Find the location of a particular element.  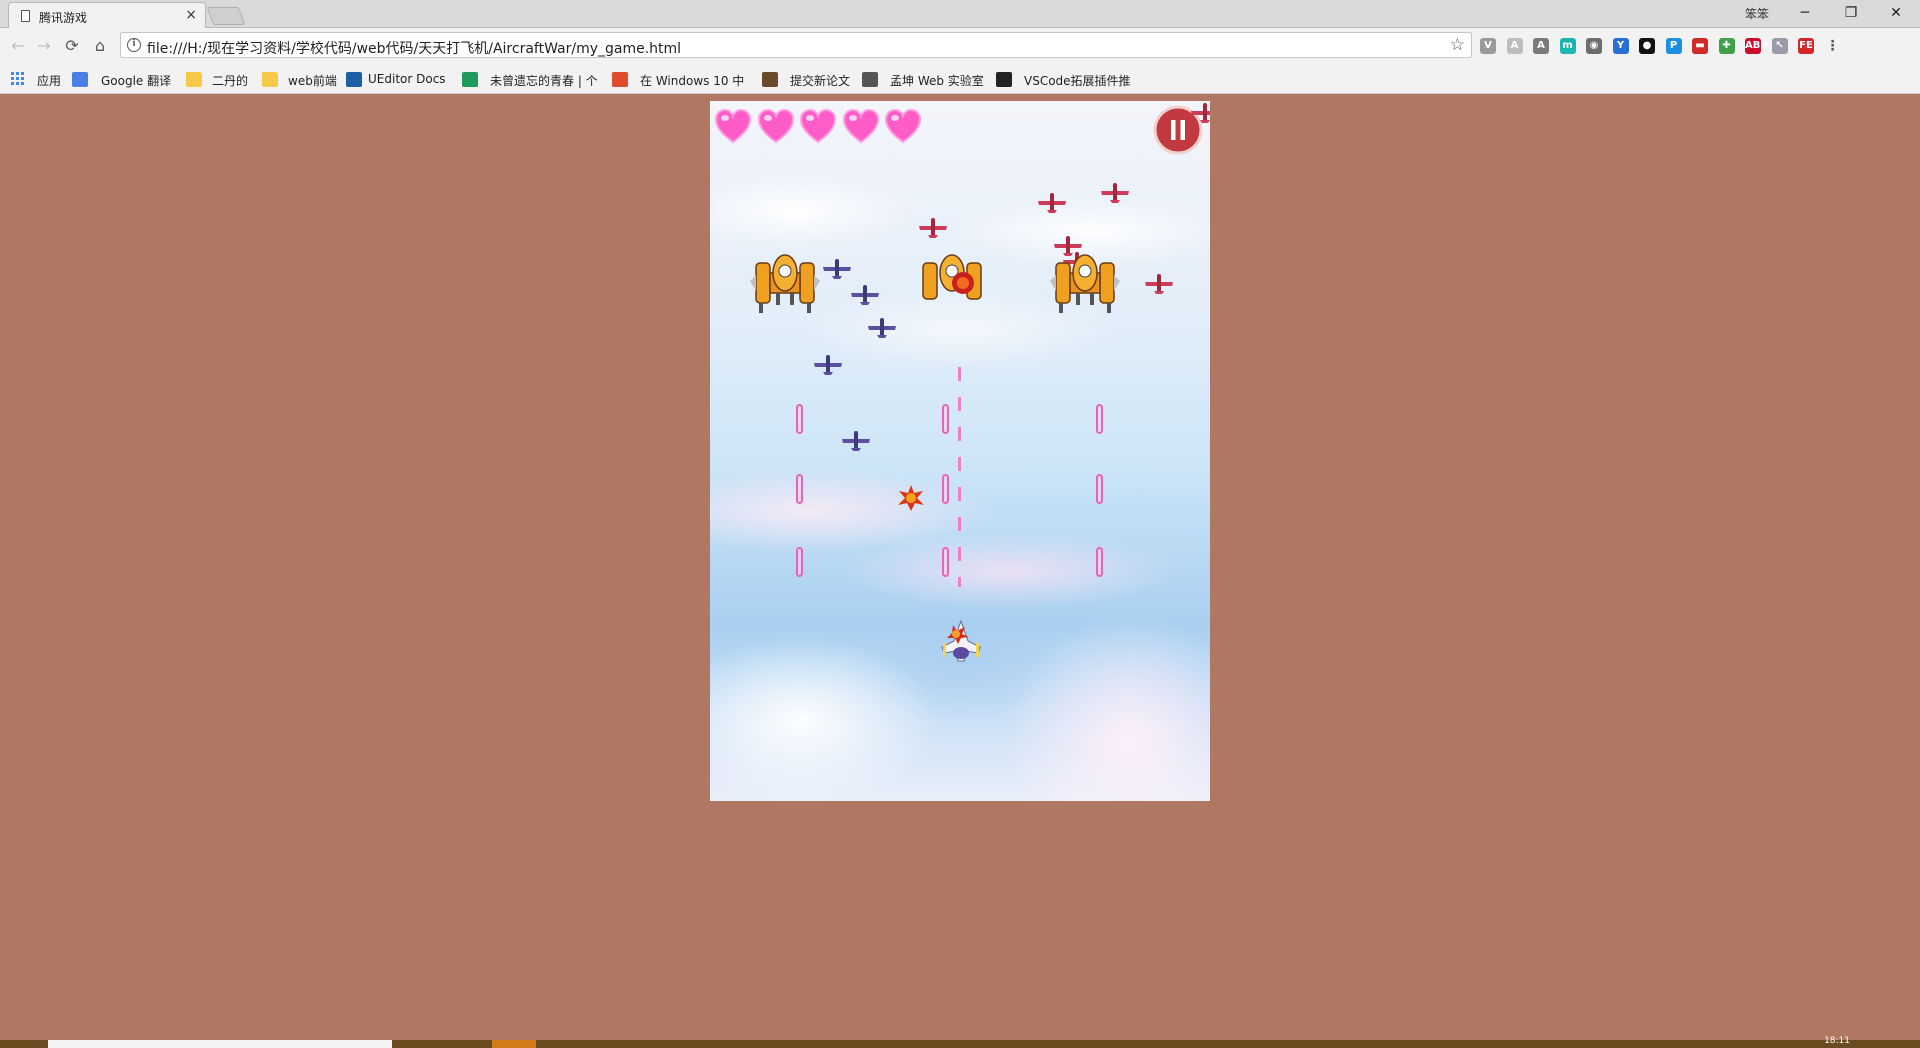

abp-icon: ABP is located at coordinates (1756, 46).